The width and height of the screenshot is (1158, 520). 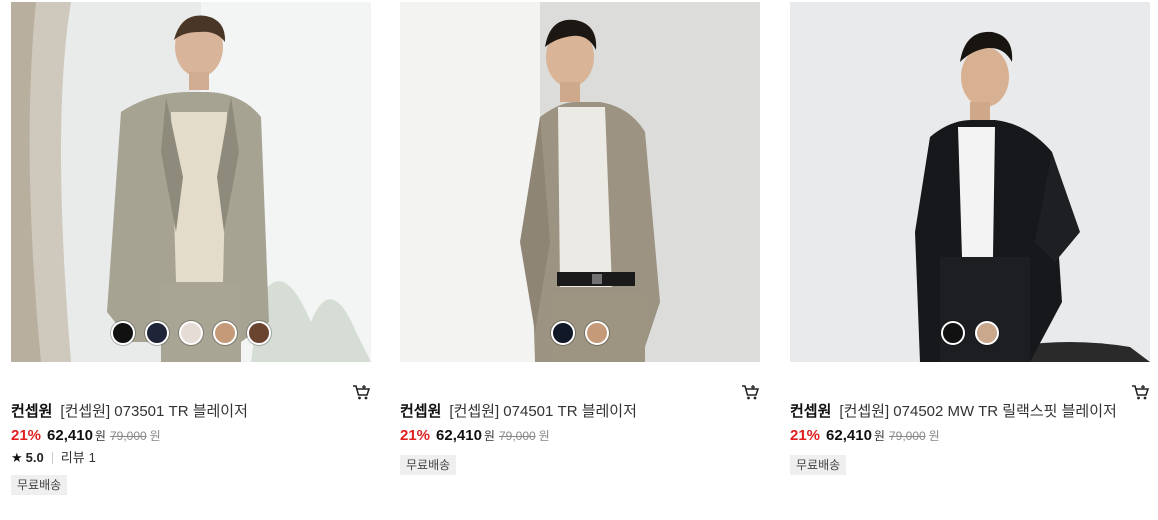 I want to click on product-title: 컨셉원 [컨셉원] 073501 TR 블레이저, so click(x=191, y=413).